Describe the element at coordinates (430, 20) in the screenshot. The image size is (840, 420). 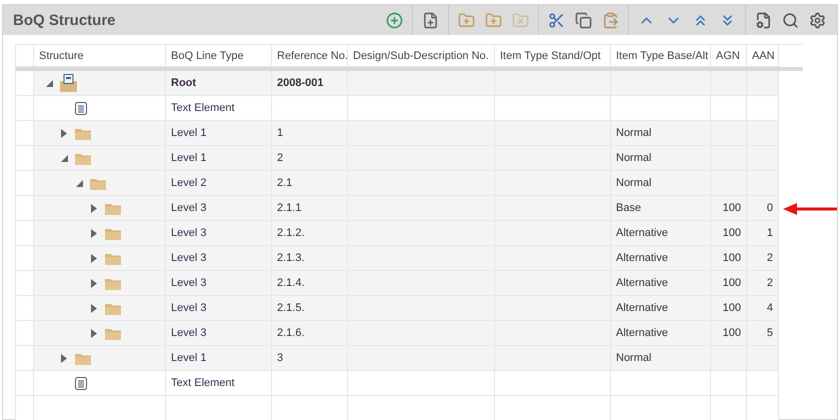
I see `document-plus-icon` at that location.